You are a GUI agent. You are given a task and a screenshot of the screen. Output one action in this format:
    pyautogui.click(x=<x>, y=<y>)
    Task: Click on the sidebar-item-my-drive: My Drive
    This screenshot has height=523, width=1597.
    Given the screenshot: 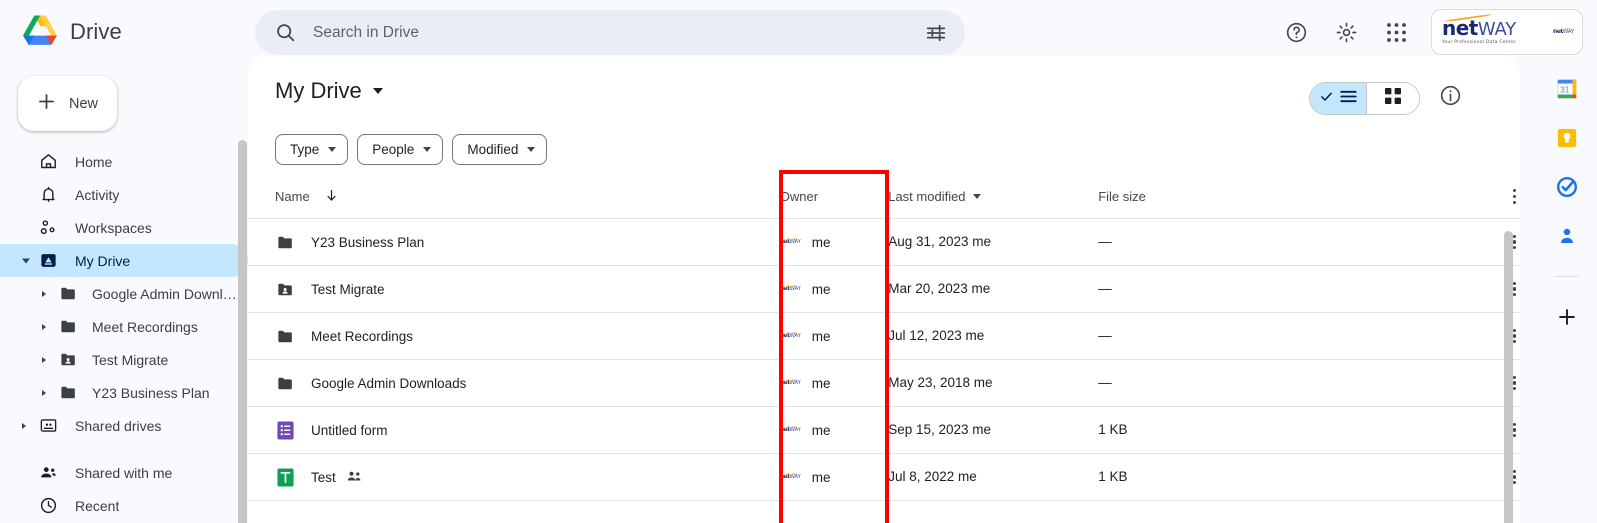 What is the action you would take?
    pyautogui.click(x=124, y=260)
    